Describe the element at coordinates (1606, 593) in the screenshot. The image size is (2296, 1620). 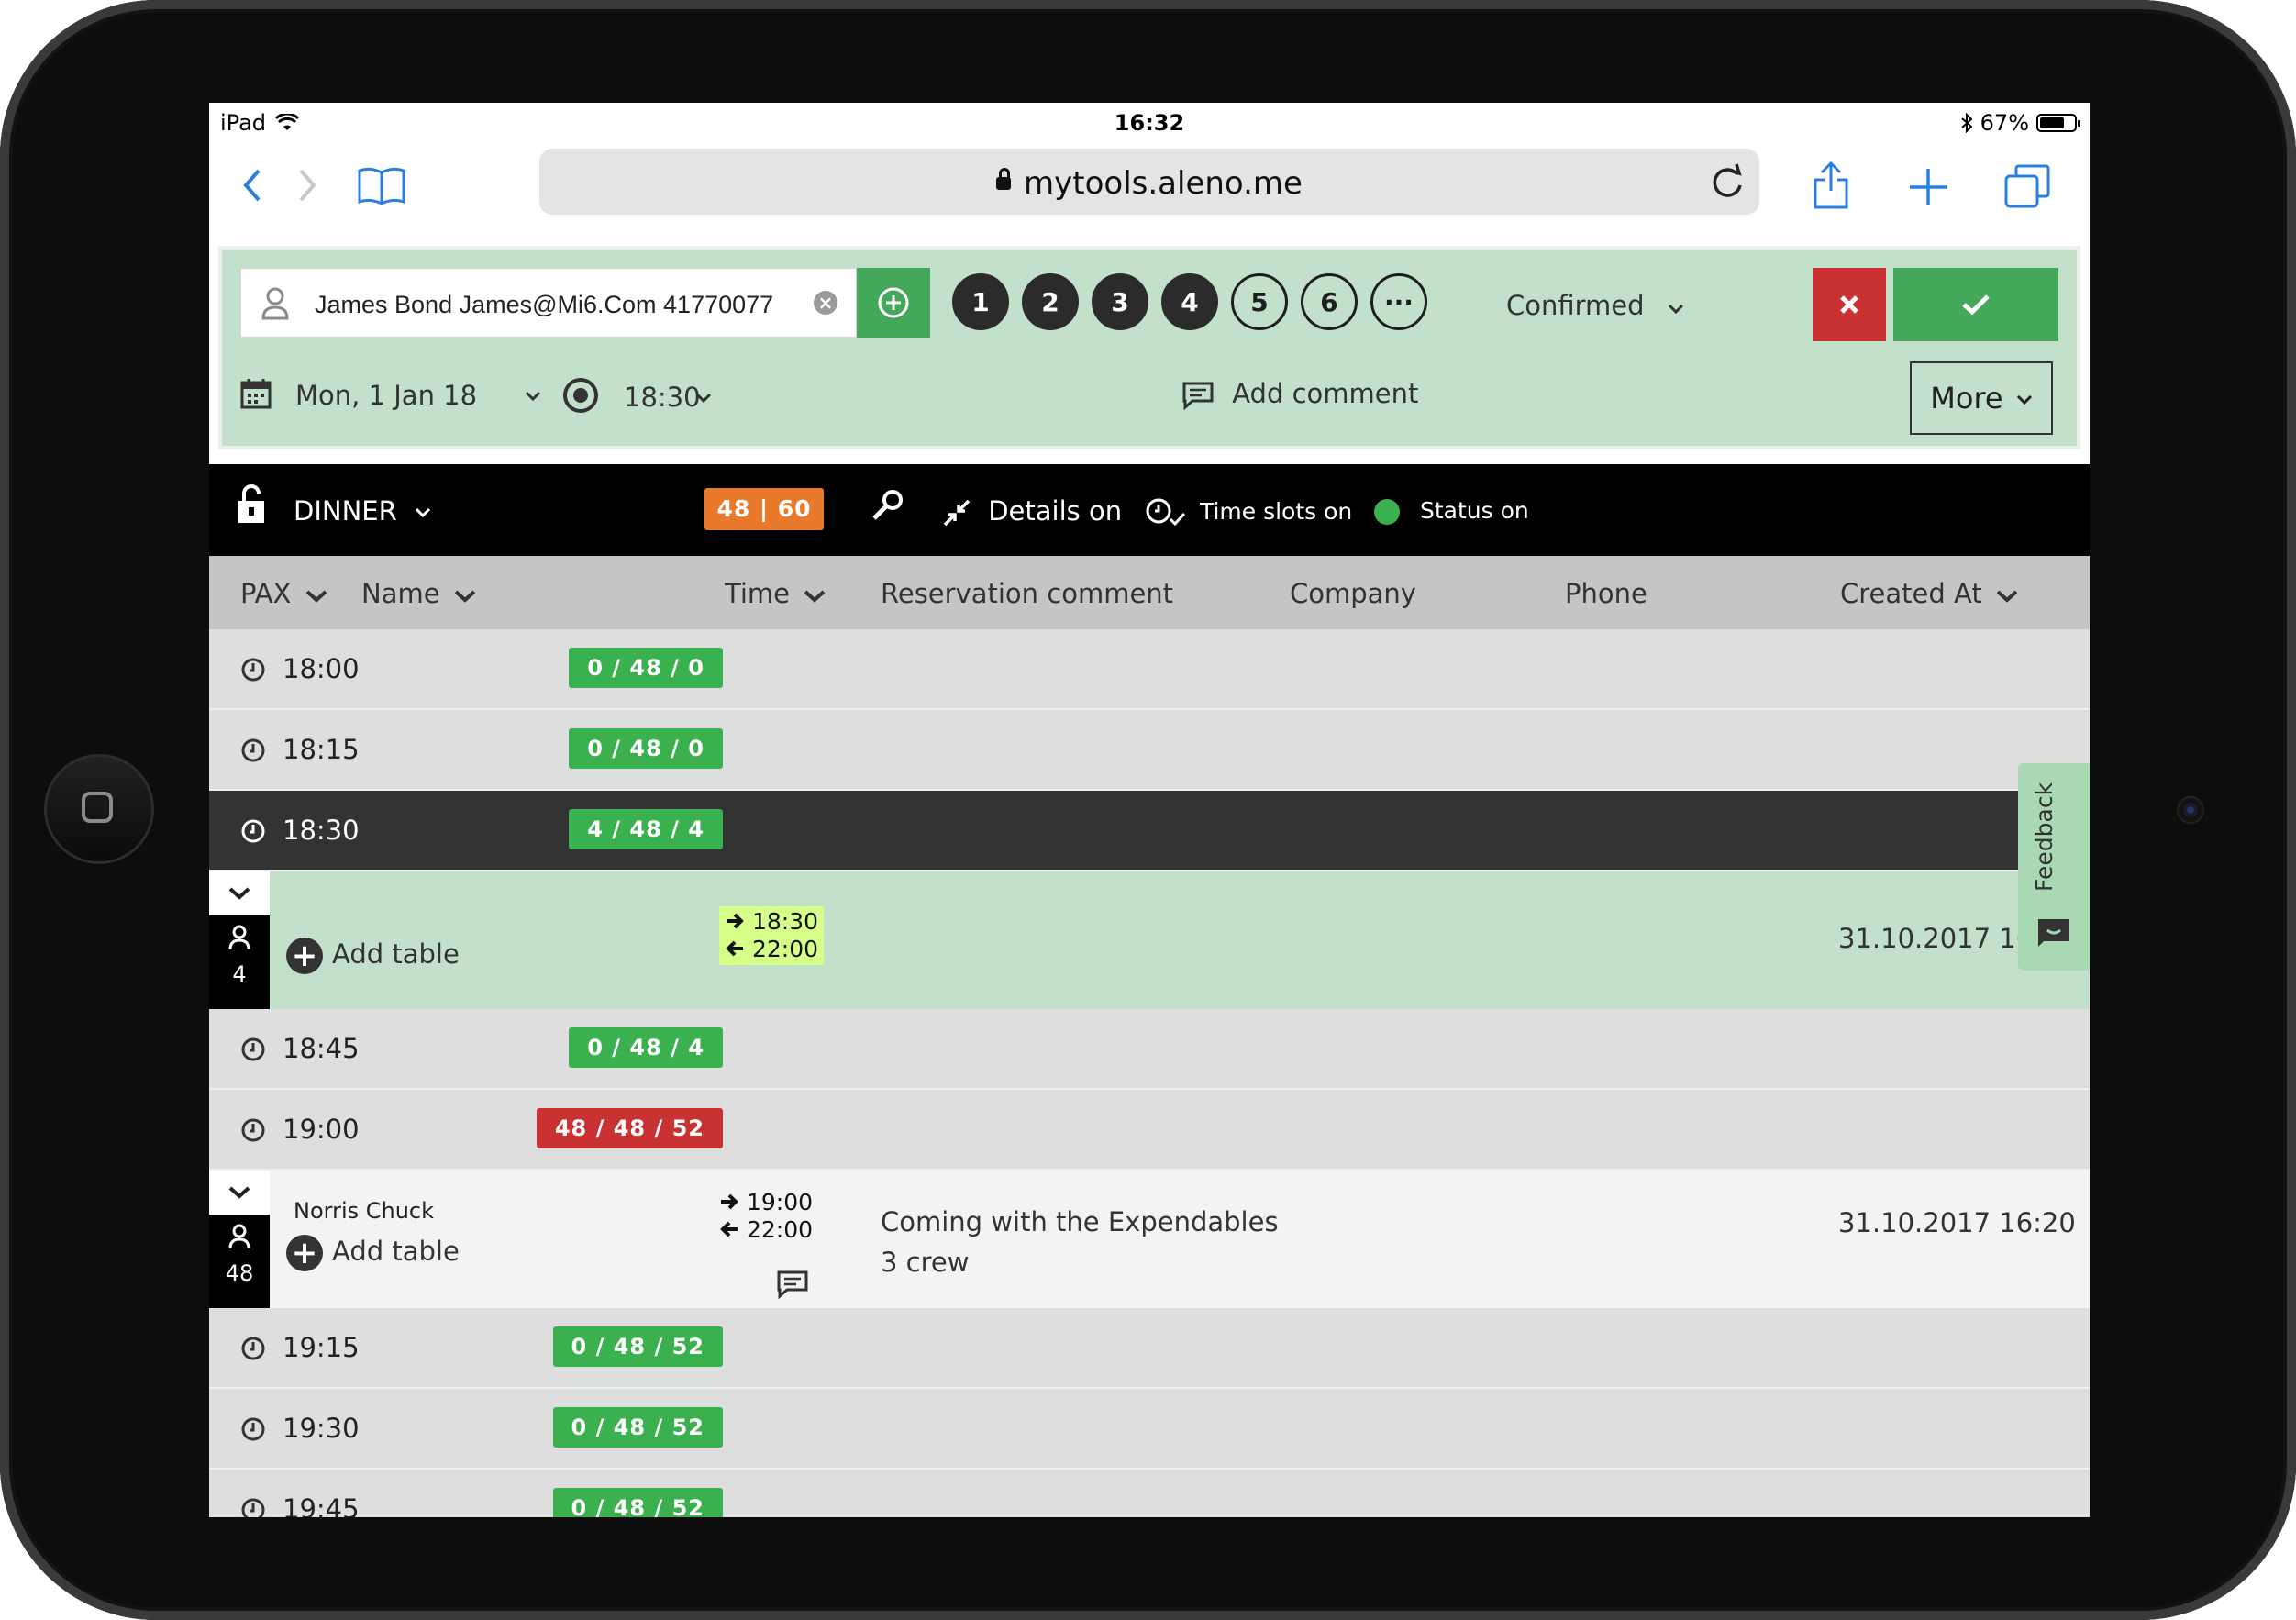
I see `column-phone: Phone` at that location.